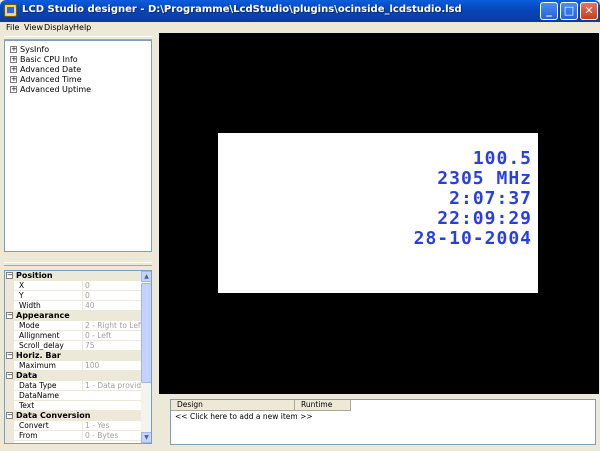  What do you see at coordinates (73, 346) in the screenshot?
I see `property-row: Scroll_delay 75` at bounding box center [73, 346].